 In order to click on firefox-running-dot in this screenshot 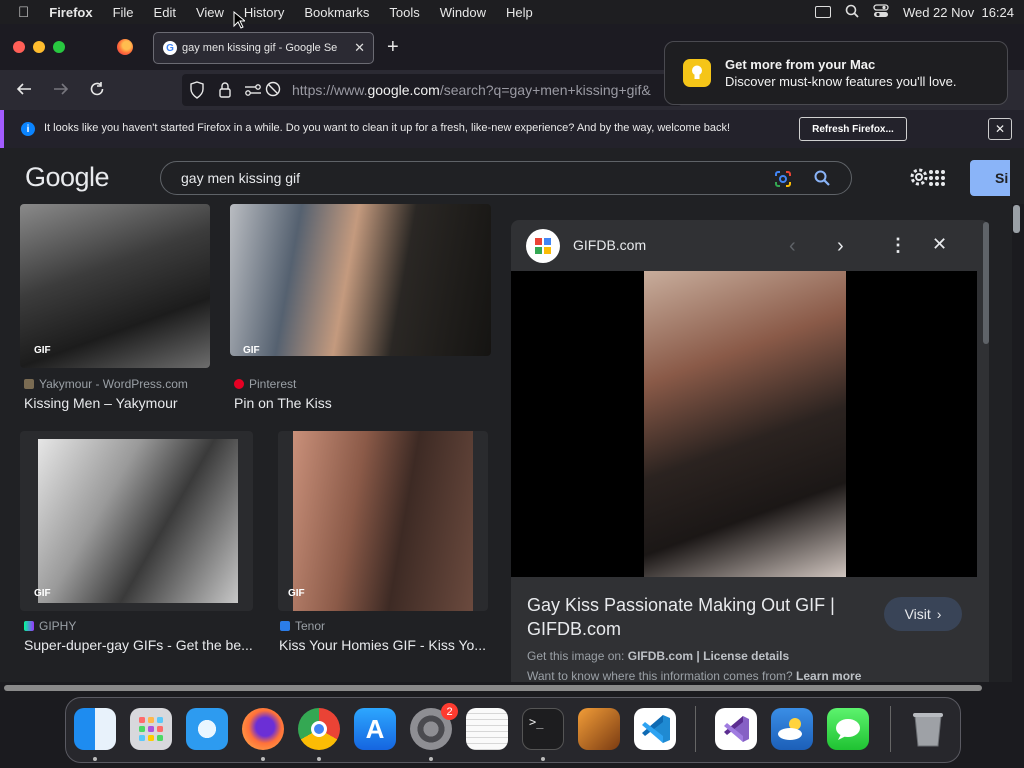, I will do `click(263, 759)`.